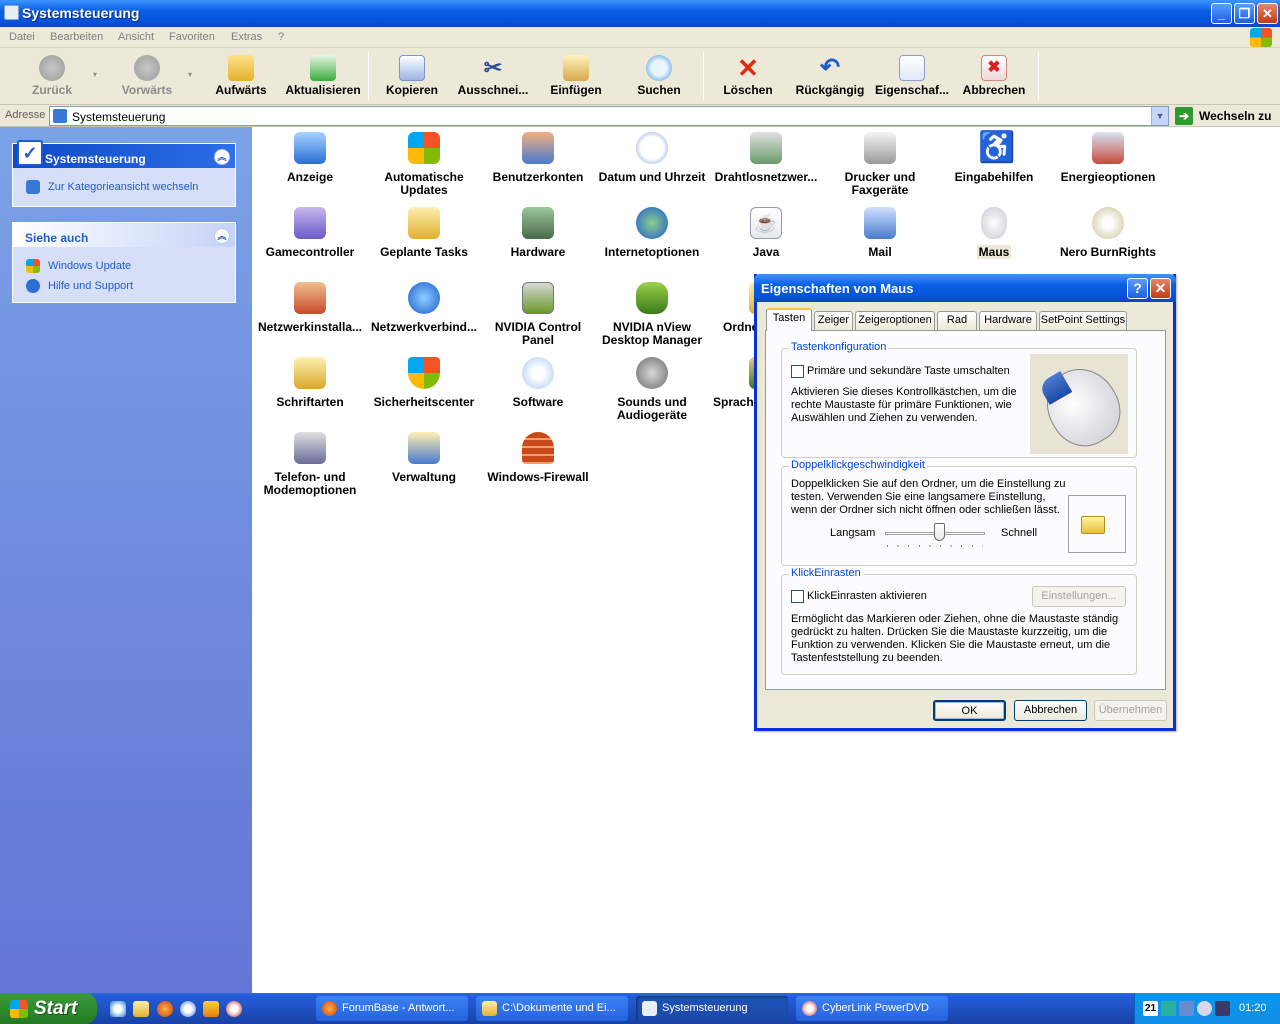  Describe the element at coordinates (538, 383) in the screenshot. I see `item-software: Software` at that location.